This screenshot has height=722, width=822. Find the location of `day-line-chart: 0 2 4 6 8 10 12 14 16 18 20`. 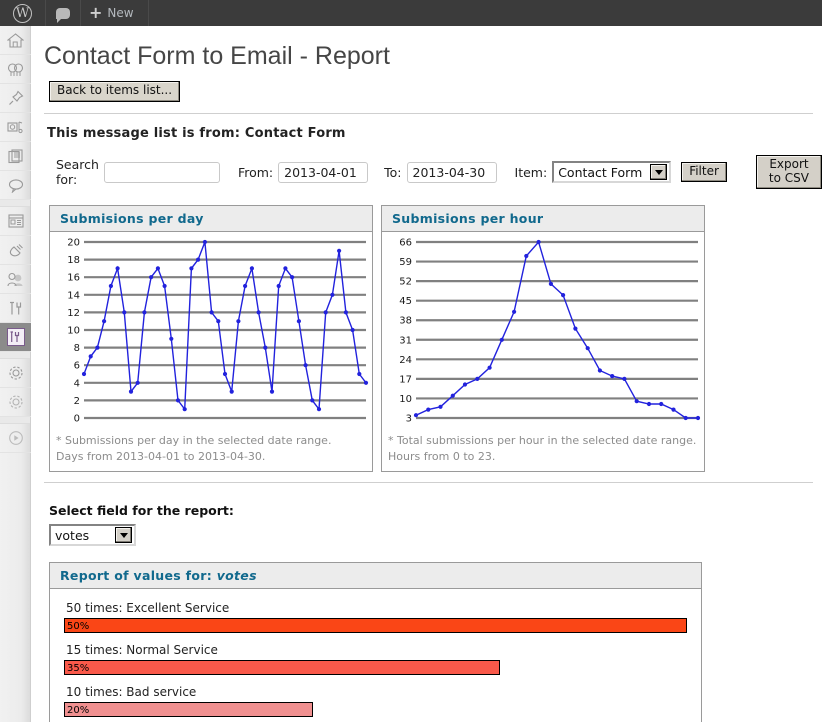

day-line-chart: 0 2 4 6 8 10 12 14 16 18 20 is located at coordinates (218, 331).